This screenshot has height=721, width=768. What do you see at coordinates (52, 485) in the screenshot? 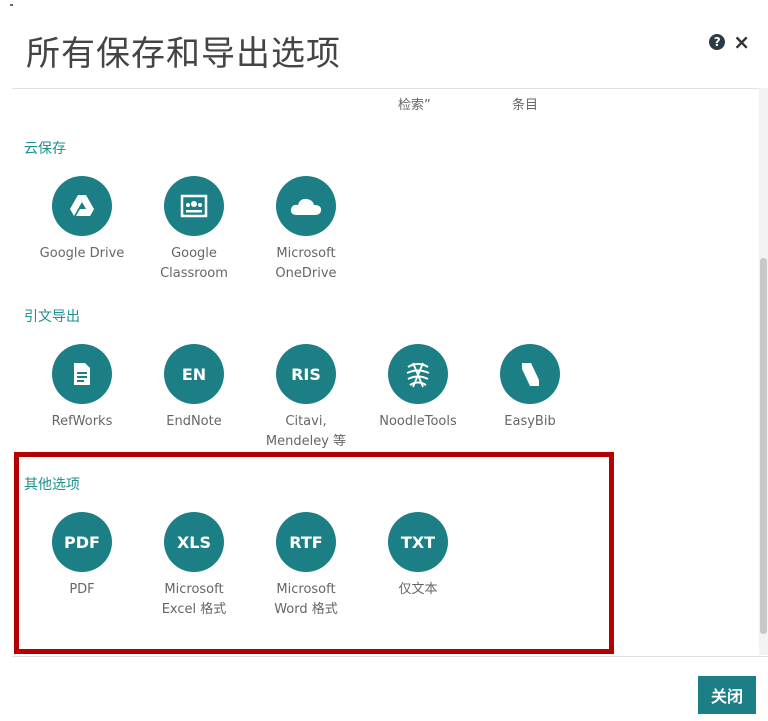
I see `section-other-label: 其他选项` at bounding box center [52, 485].